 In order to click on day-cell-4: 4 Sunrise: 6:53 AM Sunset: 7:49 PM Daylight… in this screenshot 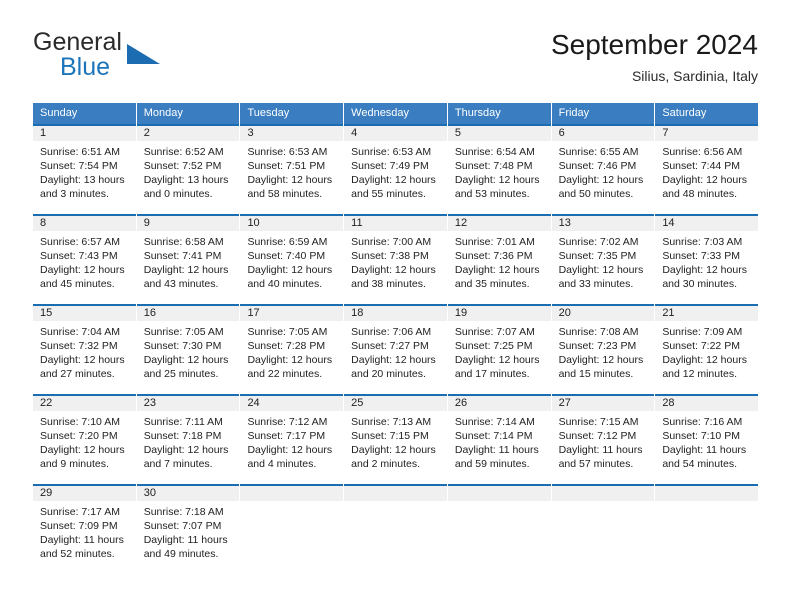, I will do `click(395, 169)`.